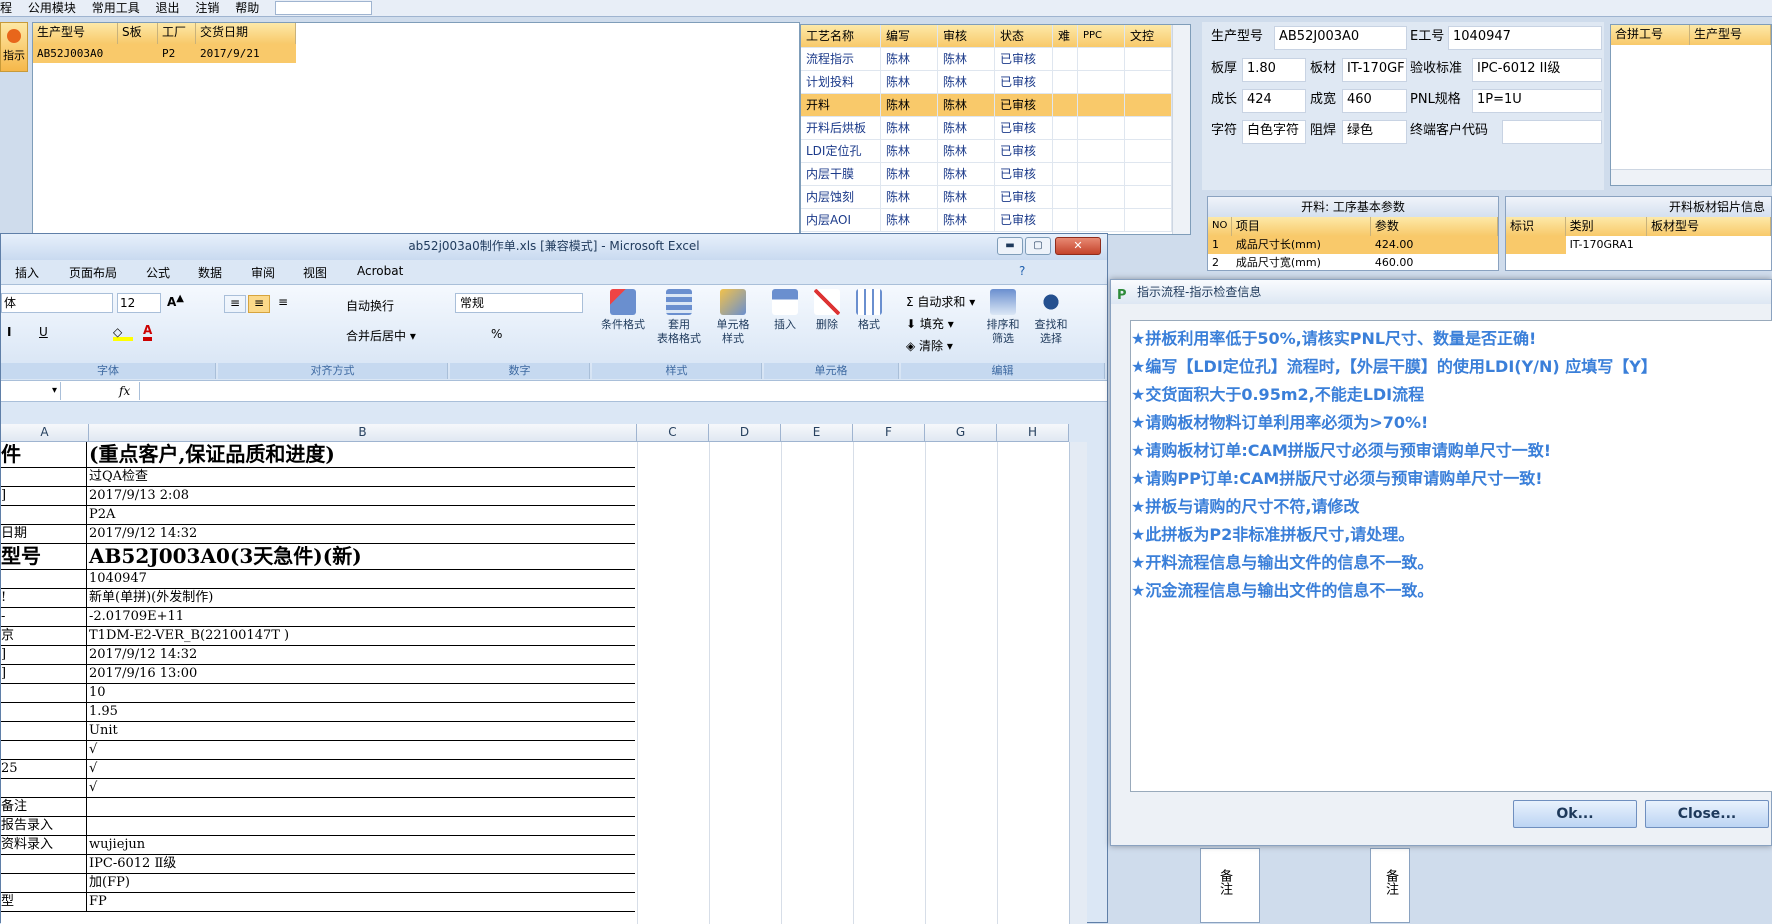  I want to click on sheet-row: 加(FP), so click(318, 883).